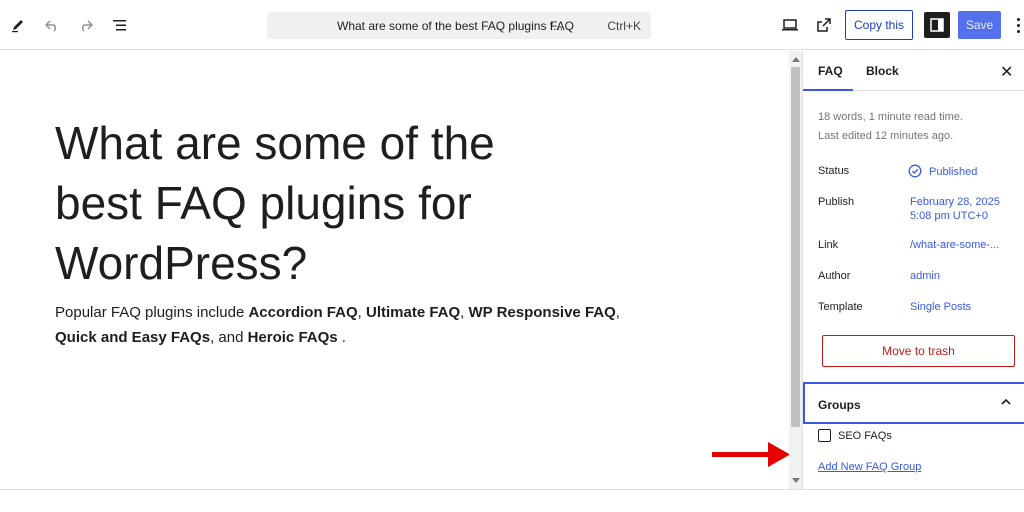 The height and width of the screenshot is (512, 1024). I want to click on tab-block: Block, so click(882, 71).